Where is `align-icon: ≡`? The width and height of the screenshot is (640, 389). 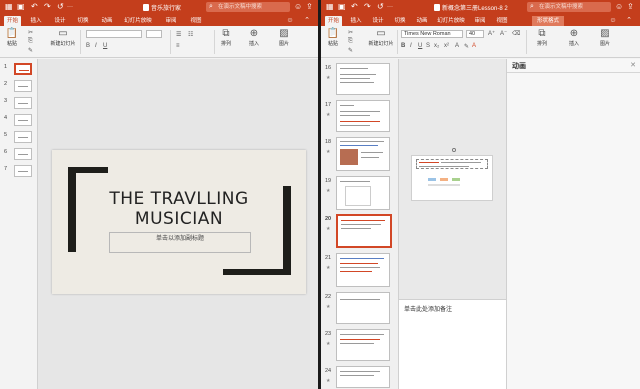
align-icon: ≡ is located at coordinates (178, 46).